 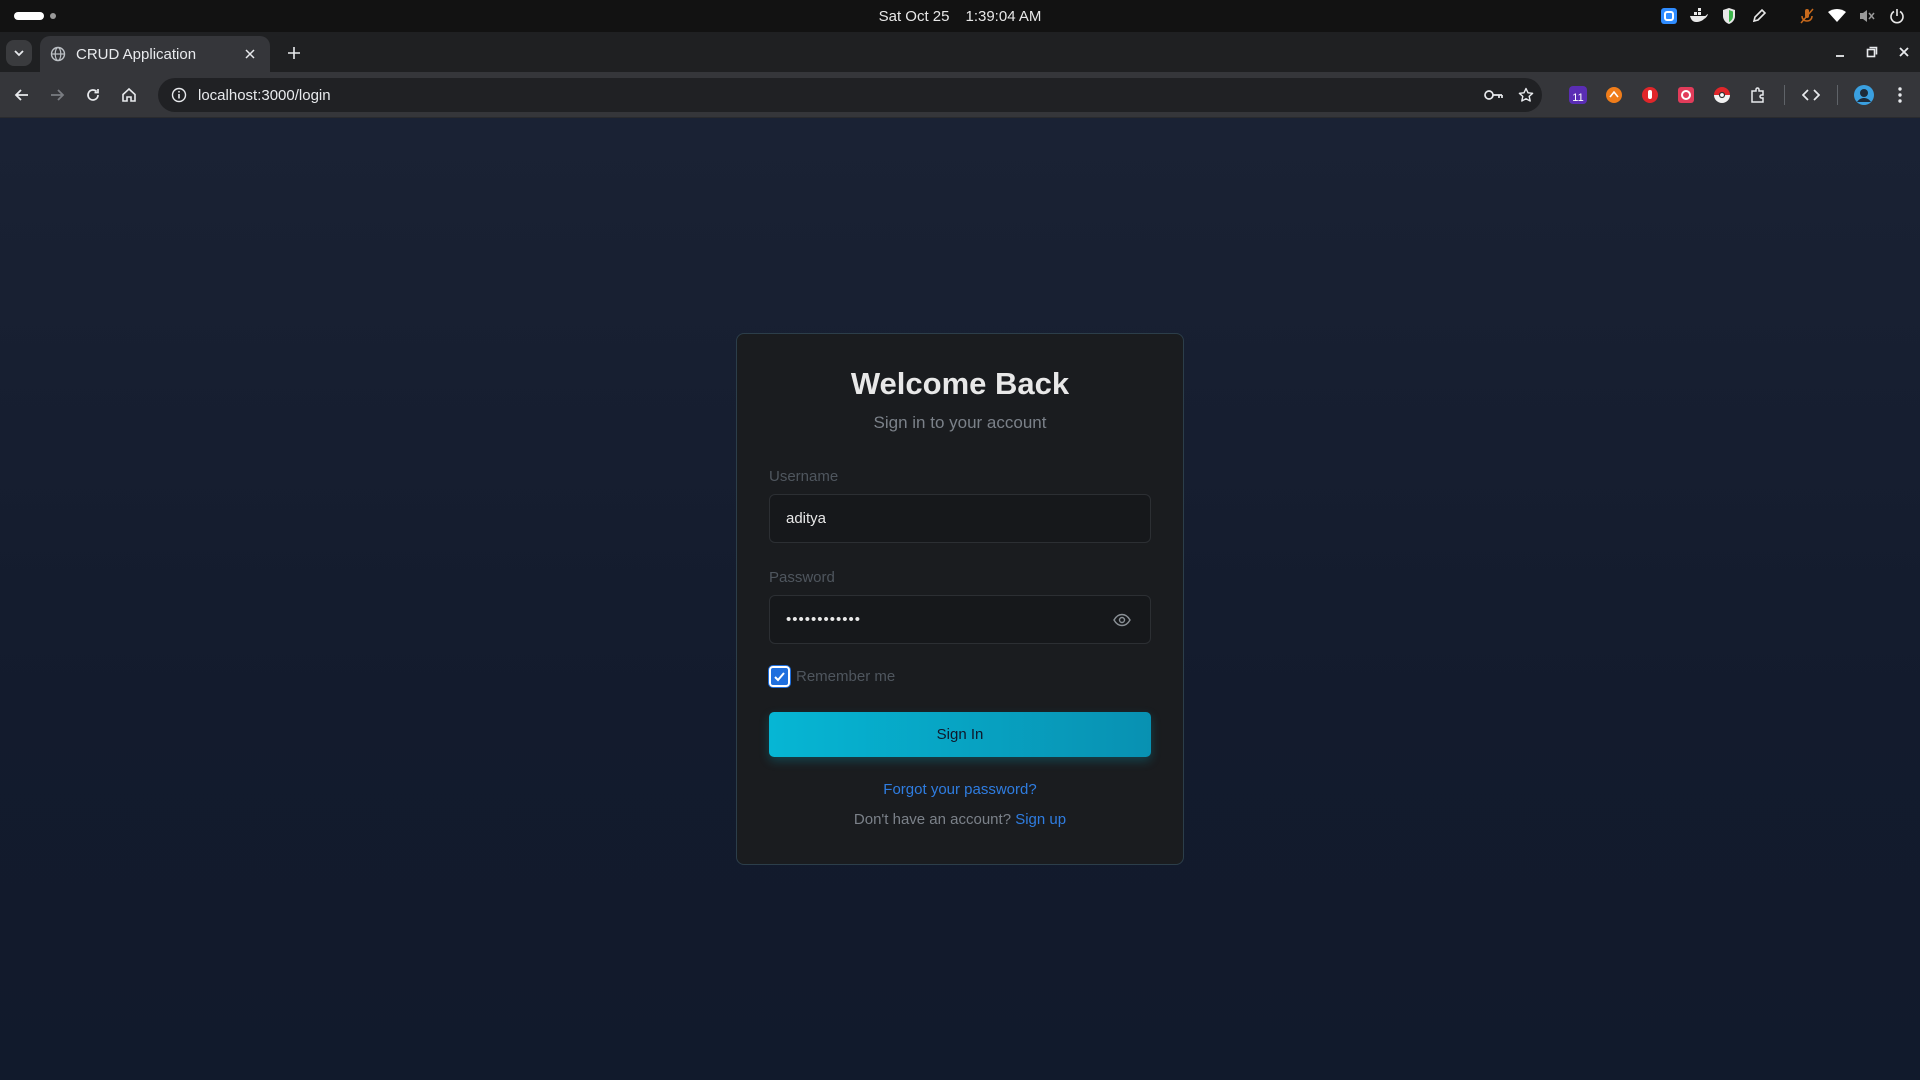 I want to click on arrow-right-icon, so click(x=58, y=95).